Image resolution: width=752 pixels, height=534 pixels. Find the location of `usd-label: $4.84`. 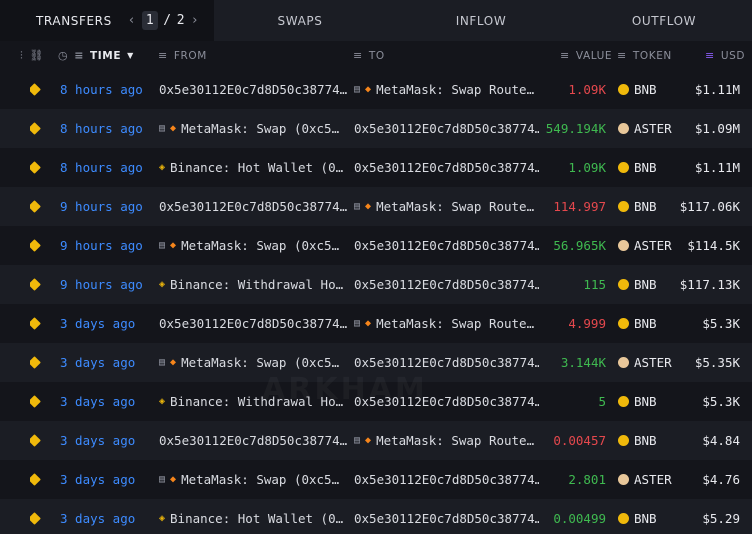

usd-label: $4.84 is located at coordinates (721, 440).